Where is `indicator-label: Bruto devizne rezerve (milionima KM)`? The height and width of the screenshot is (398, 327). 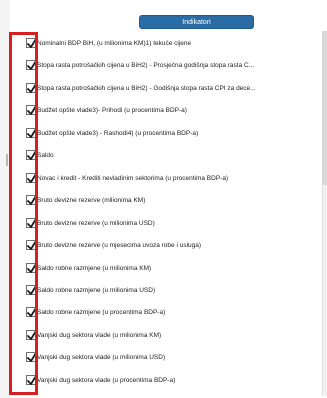 indicator-label: Bruto devizne rezerve (milionima KM) is located at coordinates (91, 201).